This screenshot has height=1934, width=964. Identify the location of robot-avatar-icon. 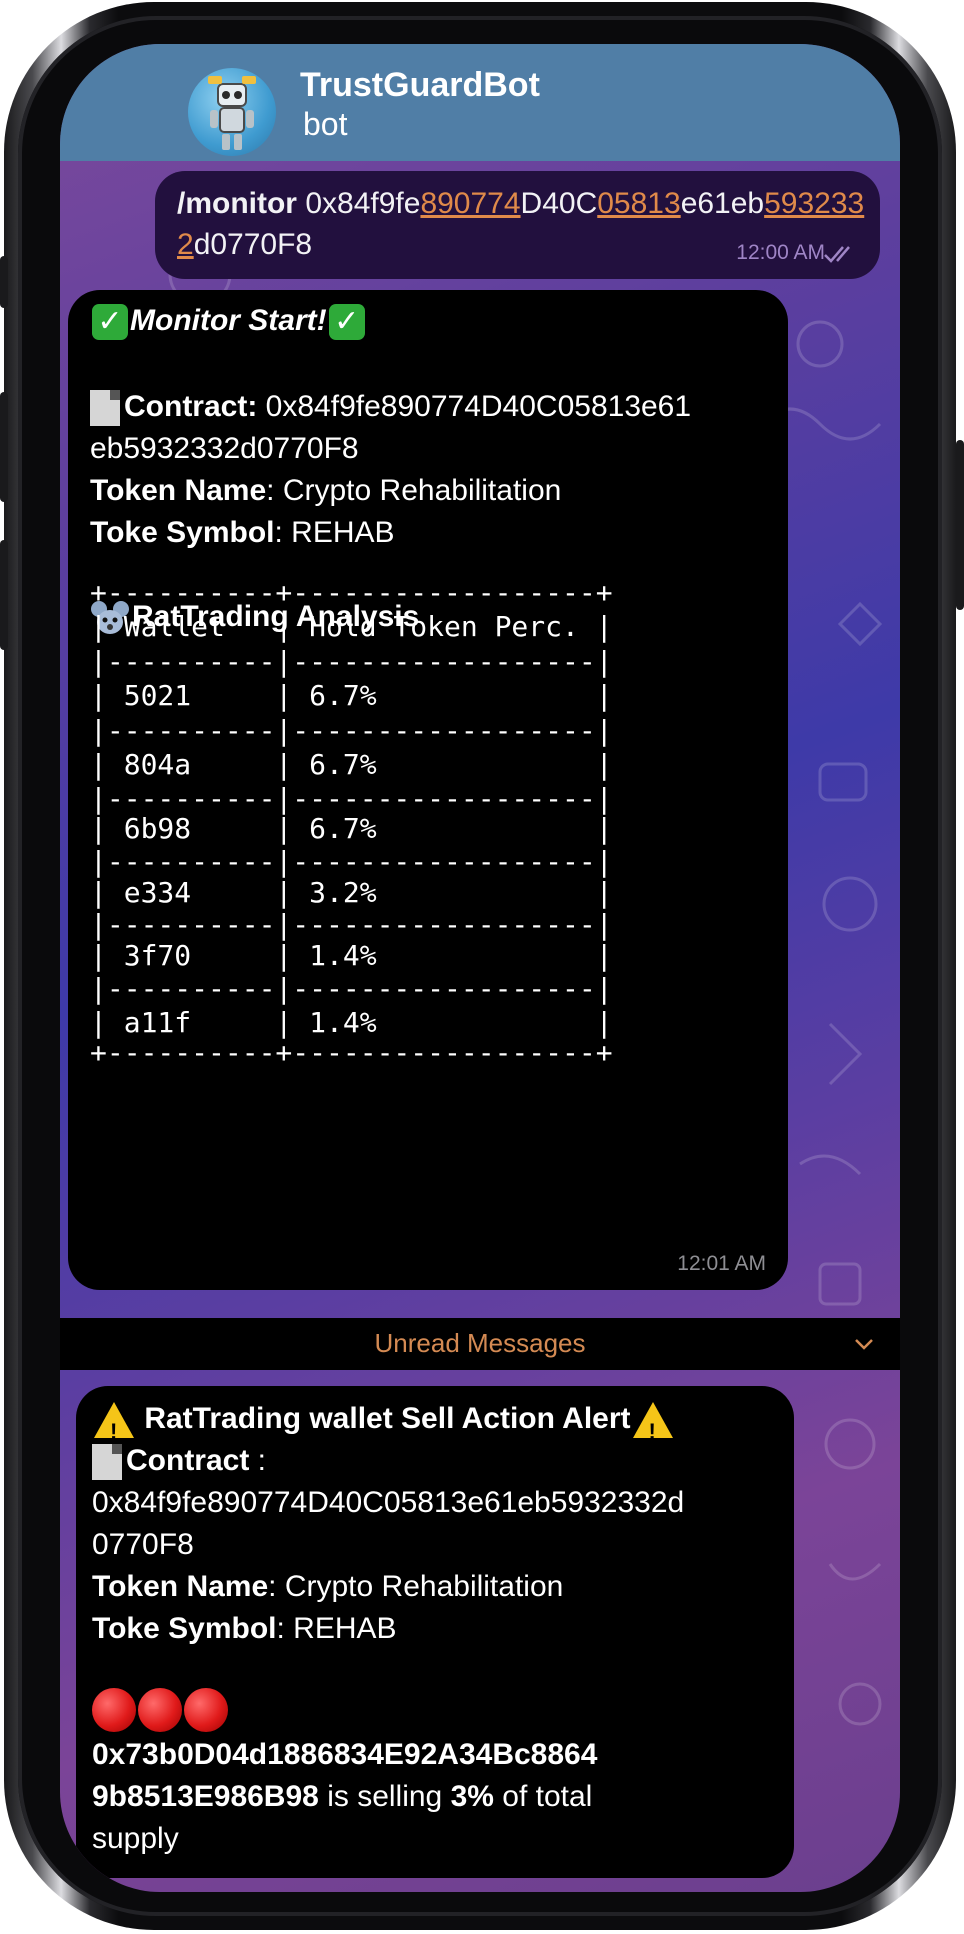
(232, 112).